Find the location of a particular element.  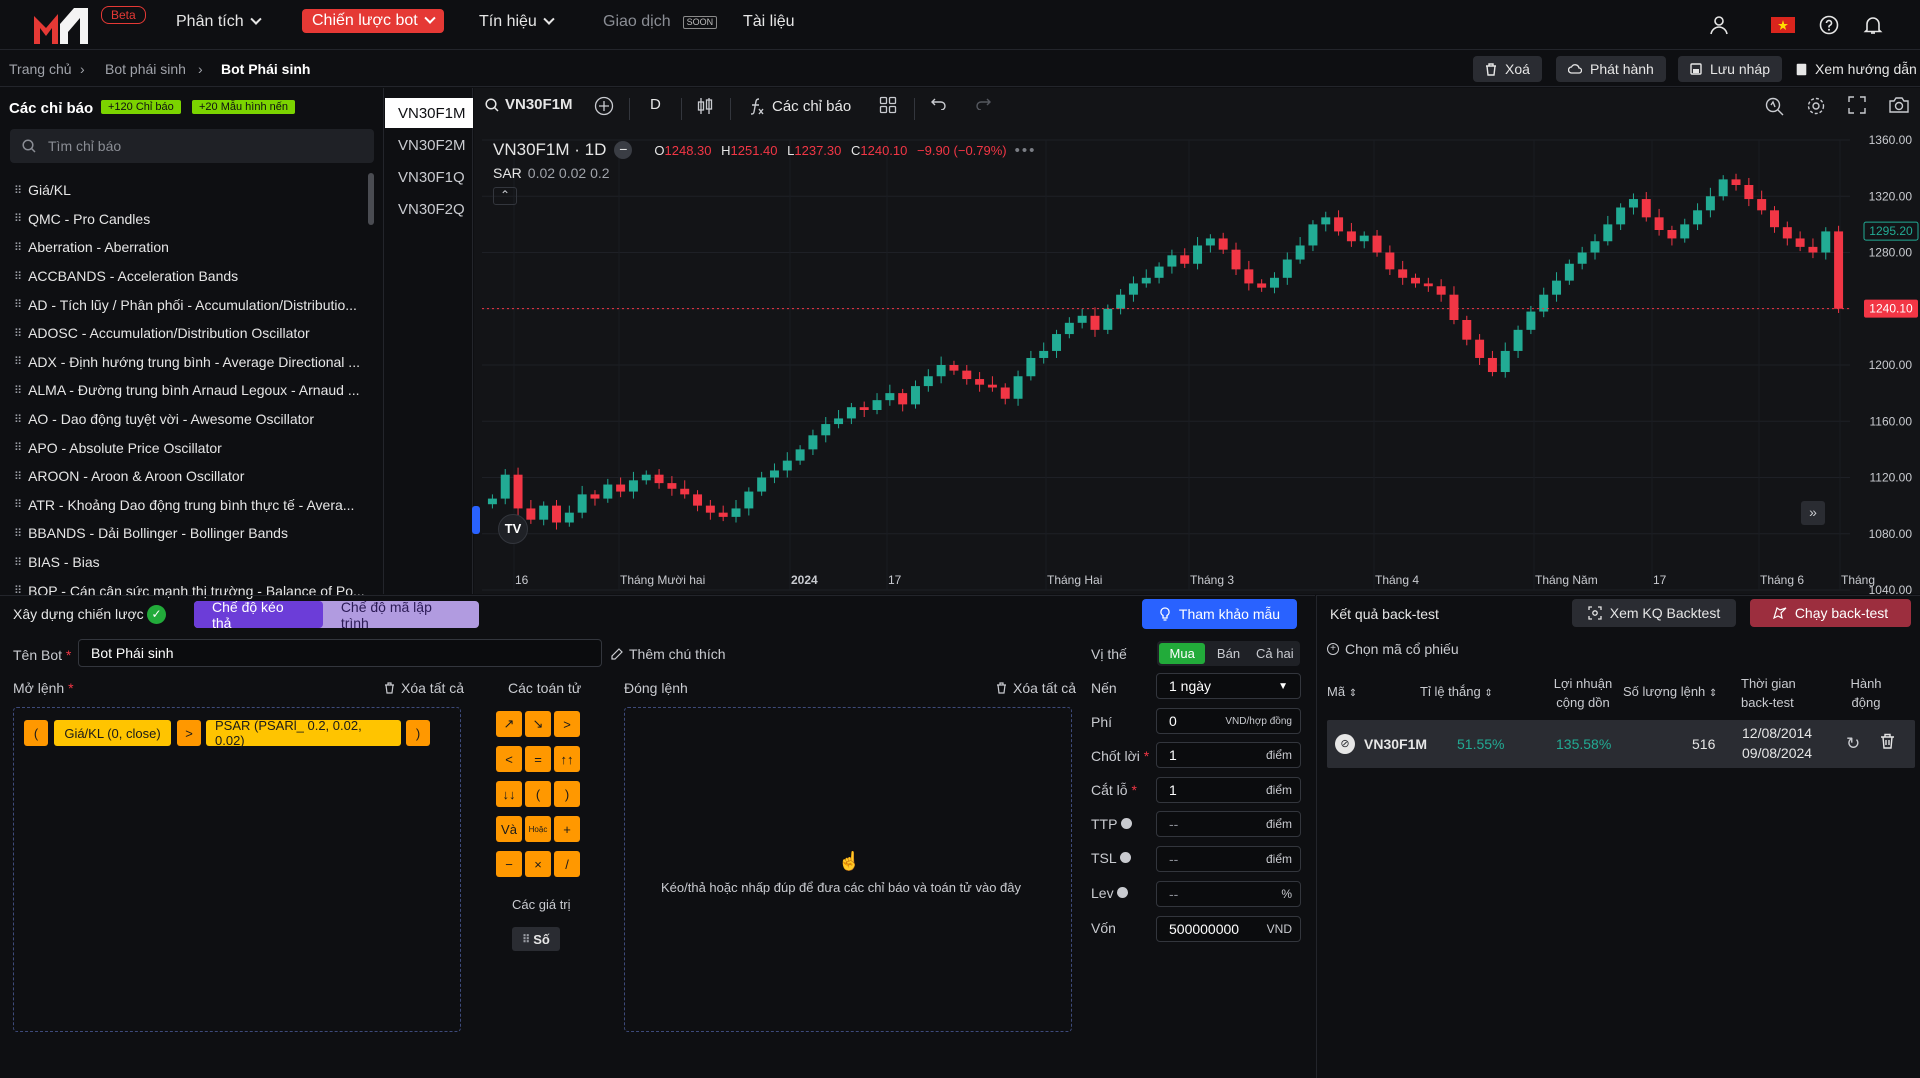

operator-button: = is located at coordinates (538, 759).